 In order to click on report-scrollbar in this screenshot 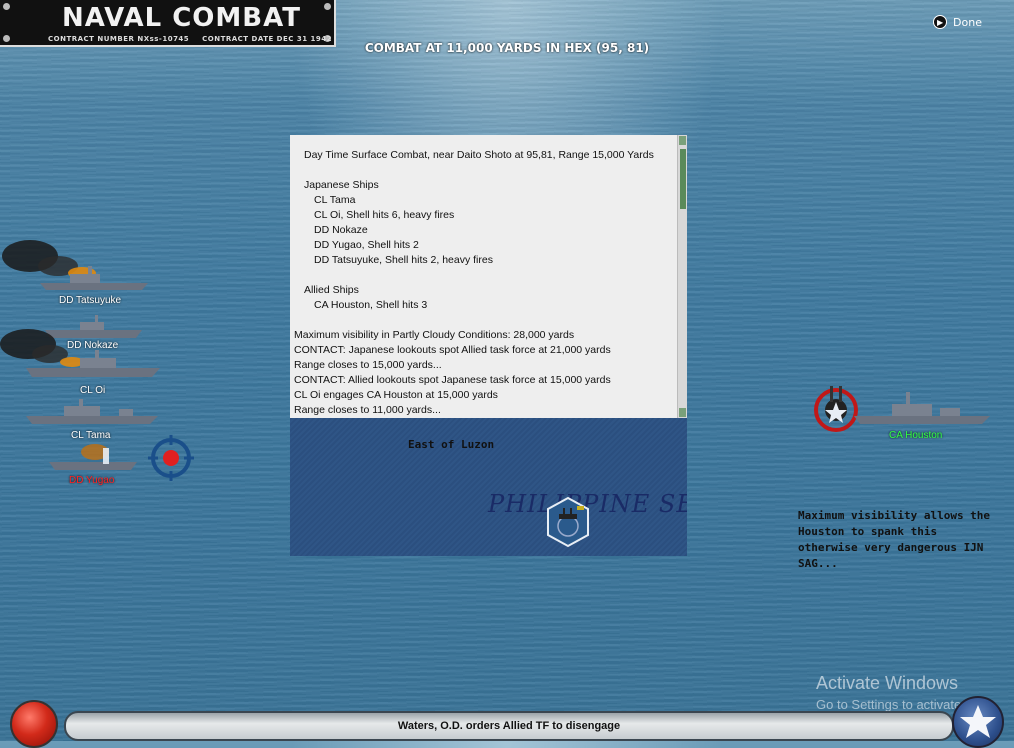, I will do `click(682, 276)`.